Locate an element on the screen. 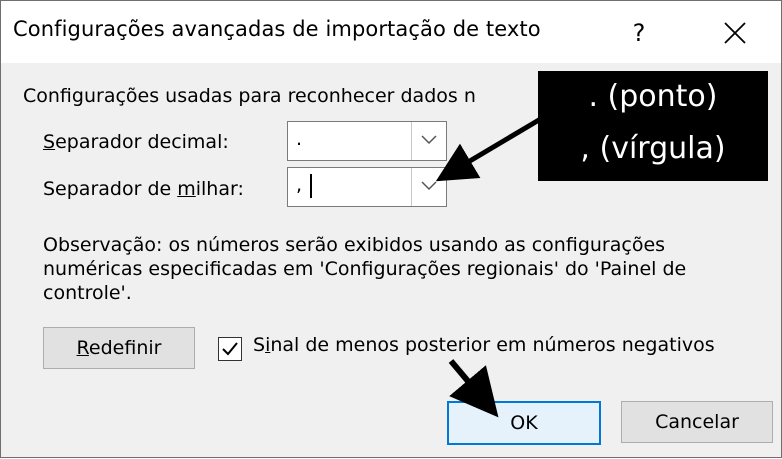  arrow-to-ok-button is located at coordinates (473, 388).